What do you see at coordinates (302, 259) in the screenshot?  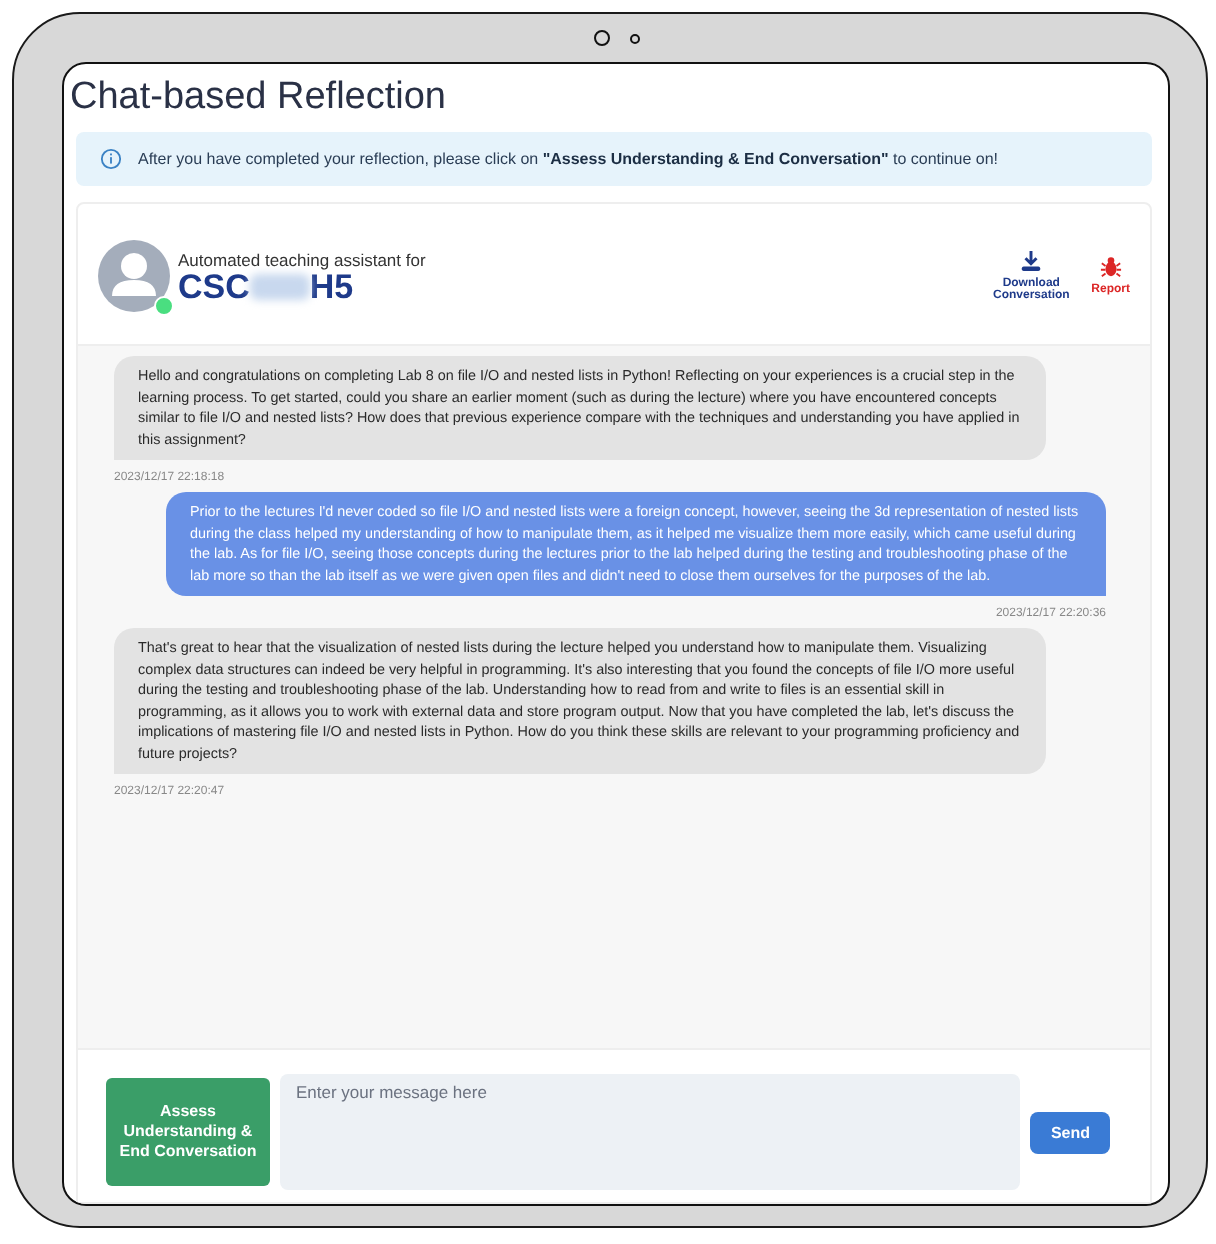 I see `assistant-caption: Automated teaching assistant for` at bounding box center [302, 259].